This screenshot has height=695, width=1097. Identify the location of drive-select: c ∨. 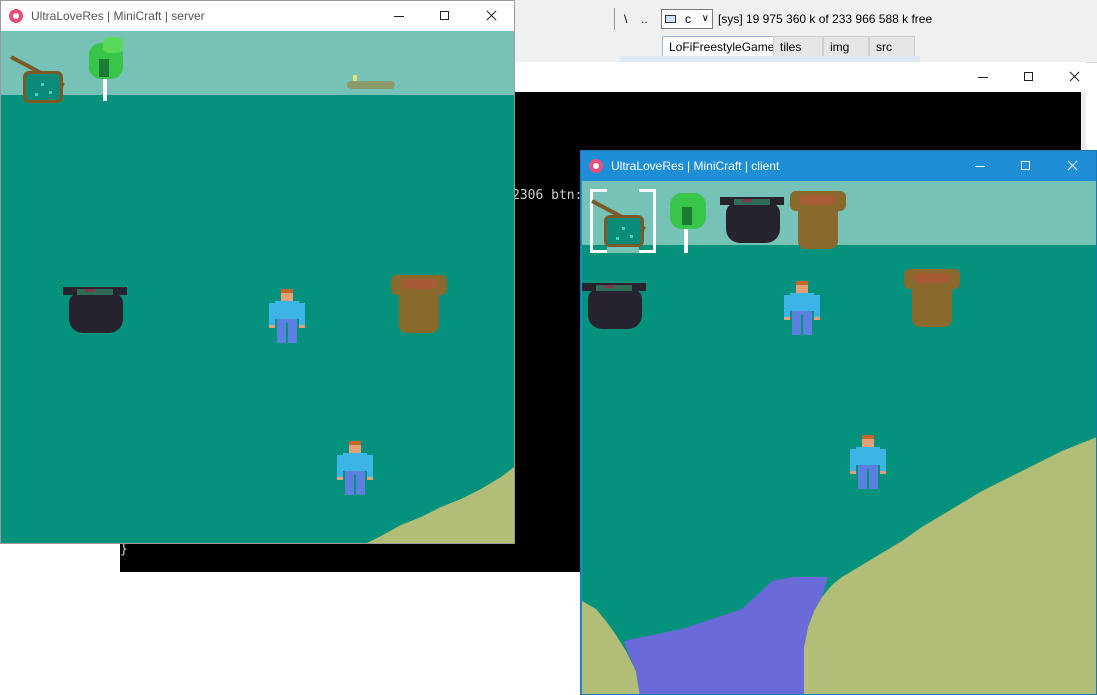
(687, 19).